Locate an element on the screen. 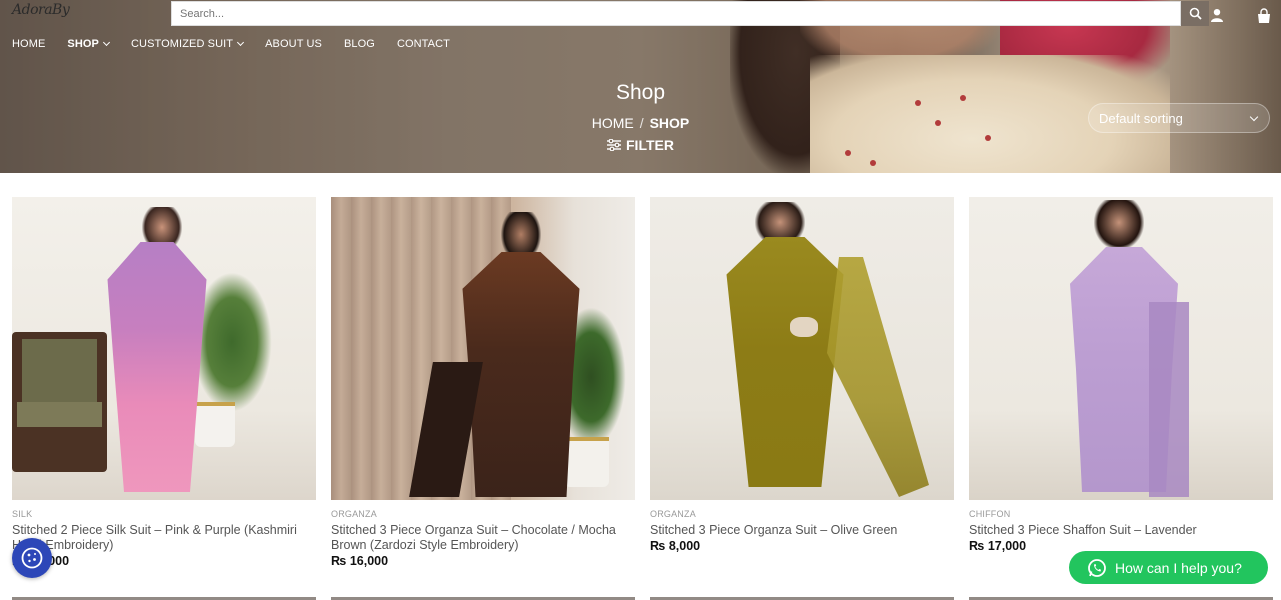  search-icon is located at coordinates (1195, 13).